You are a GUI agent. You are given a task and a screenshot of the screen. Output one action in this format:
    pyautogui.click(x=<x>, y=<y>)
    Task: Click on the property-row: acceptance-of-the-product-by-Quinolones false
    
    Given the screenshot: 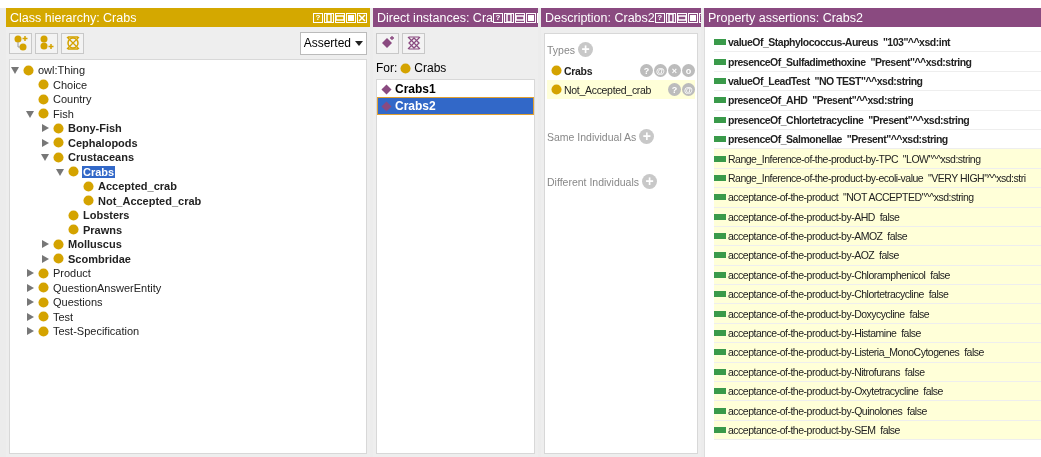 What is the action you would take?
    pyautogui.click(x=877, y=411)
    